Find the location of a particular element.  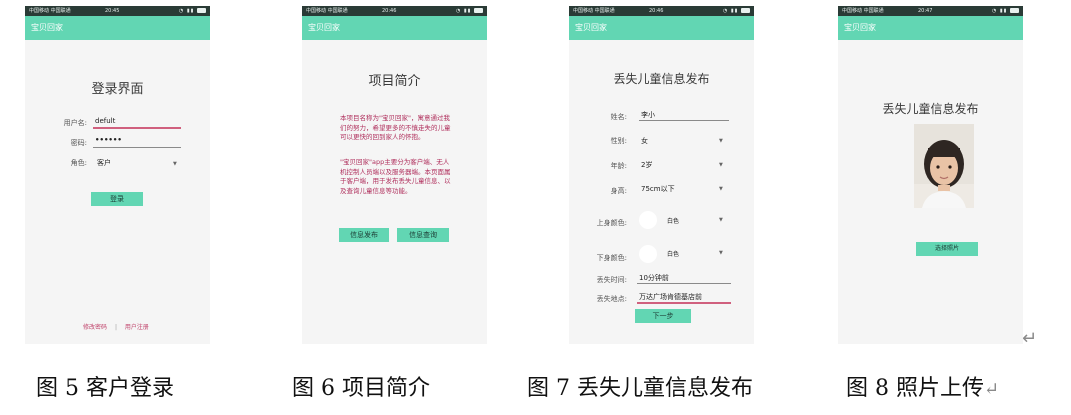

caption-figure-5: 图 5 客户登录 is located at coordinates (105, 388).